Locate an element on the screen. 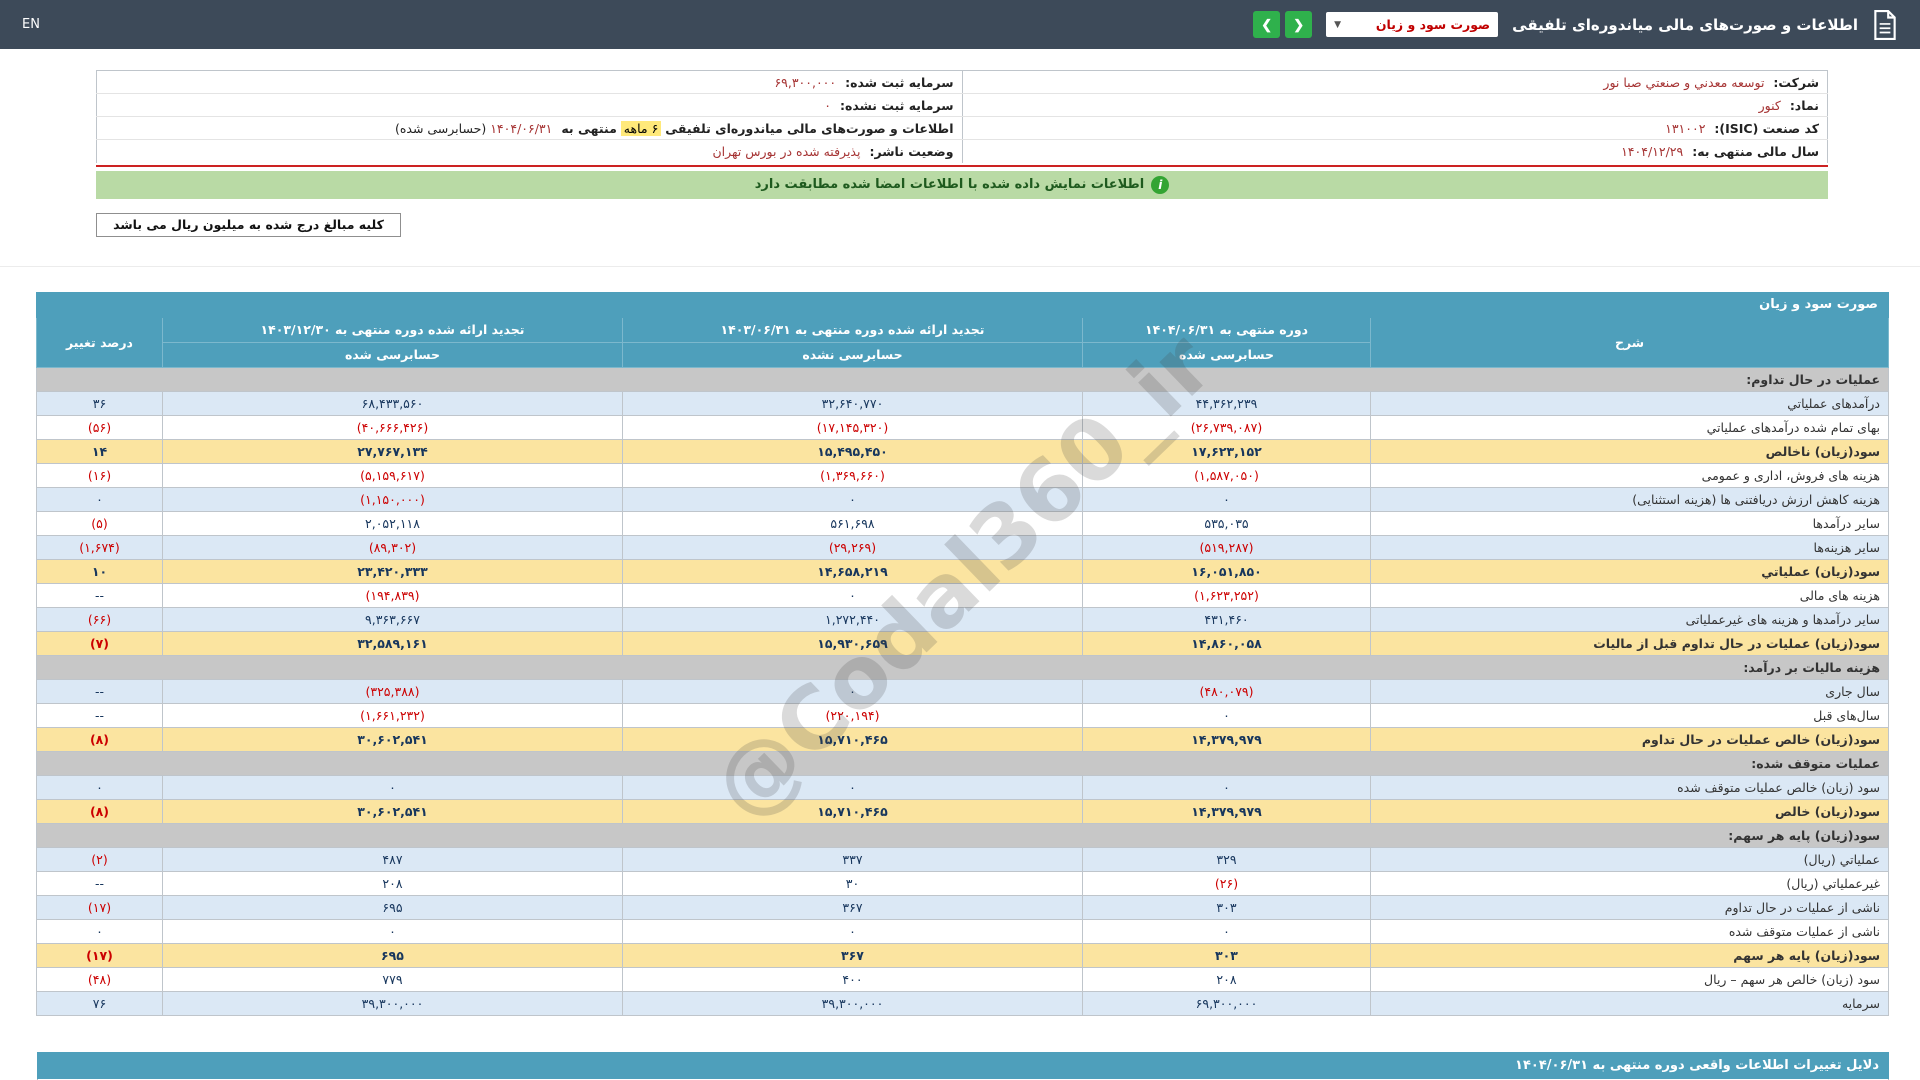 The height and width of the screenshot is (1080, 1920). statement-select: صورت سود و زیان ▼ is located at coordinates (1412, 24).